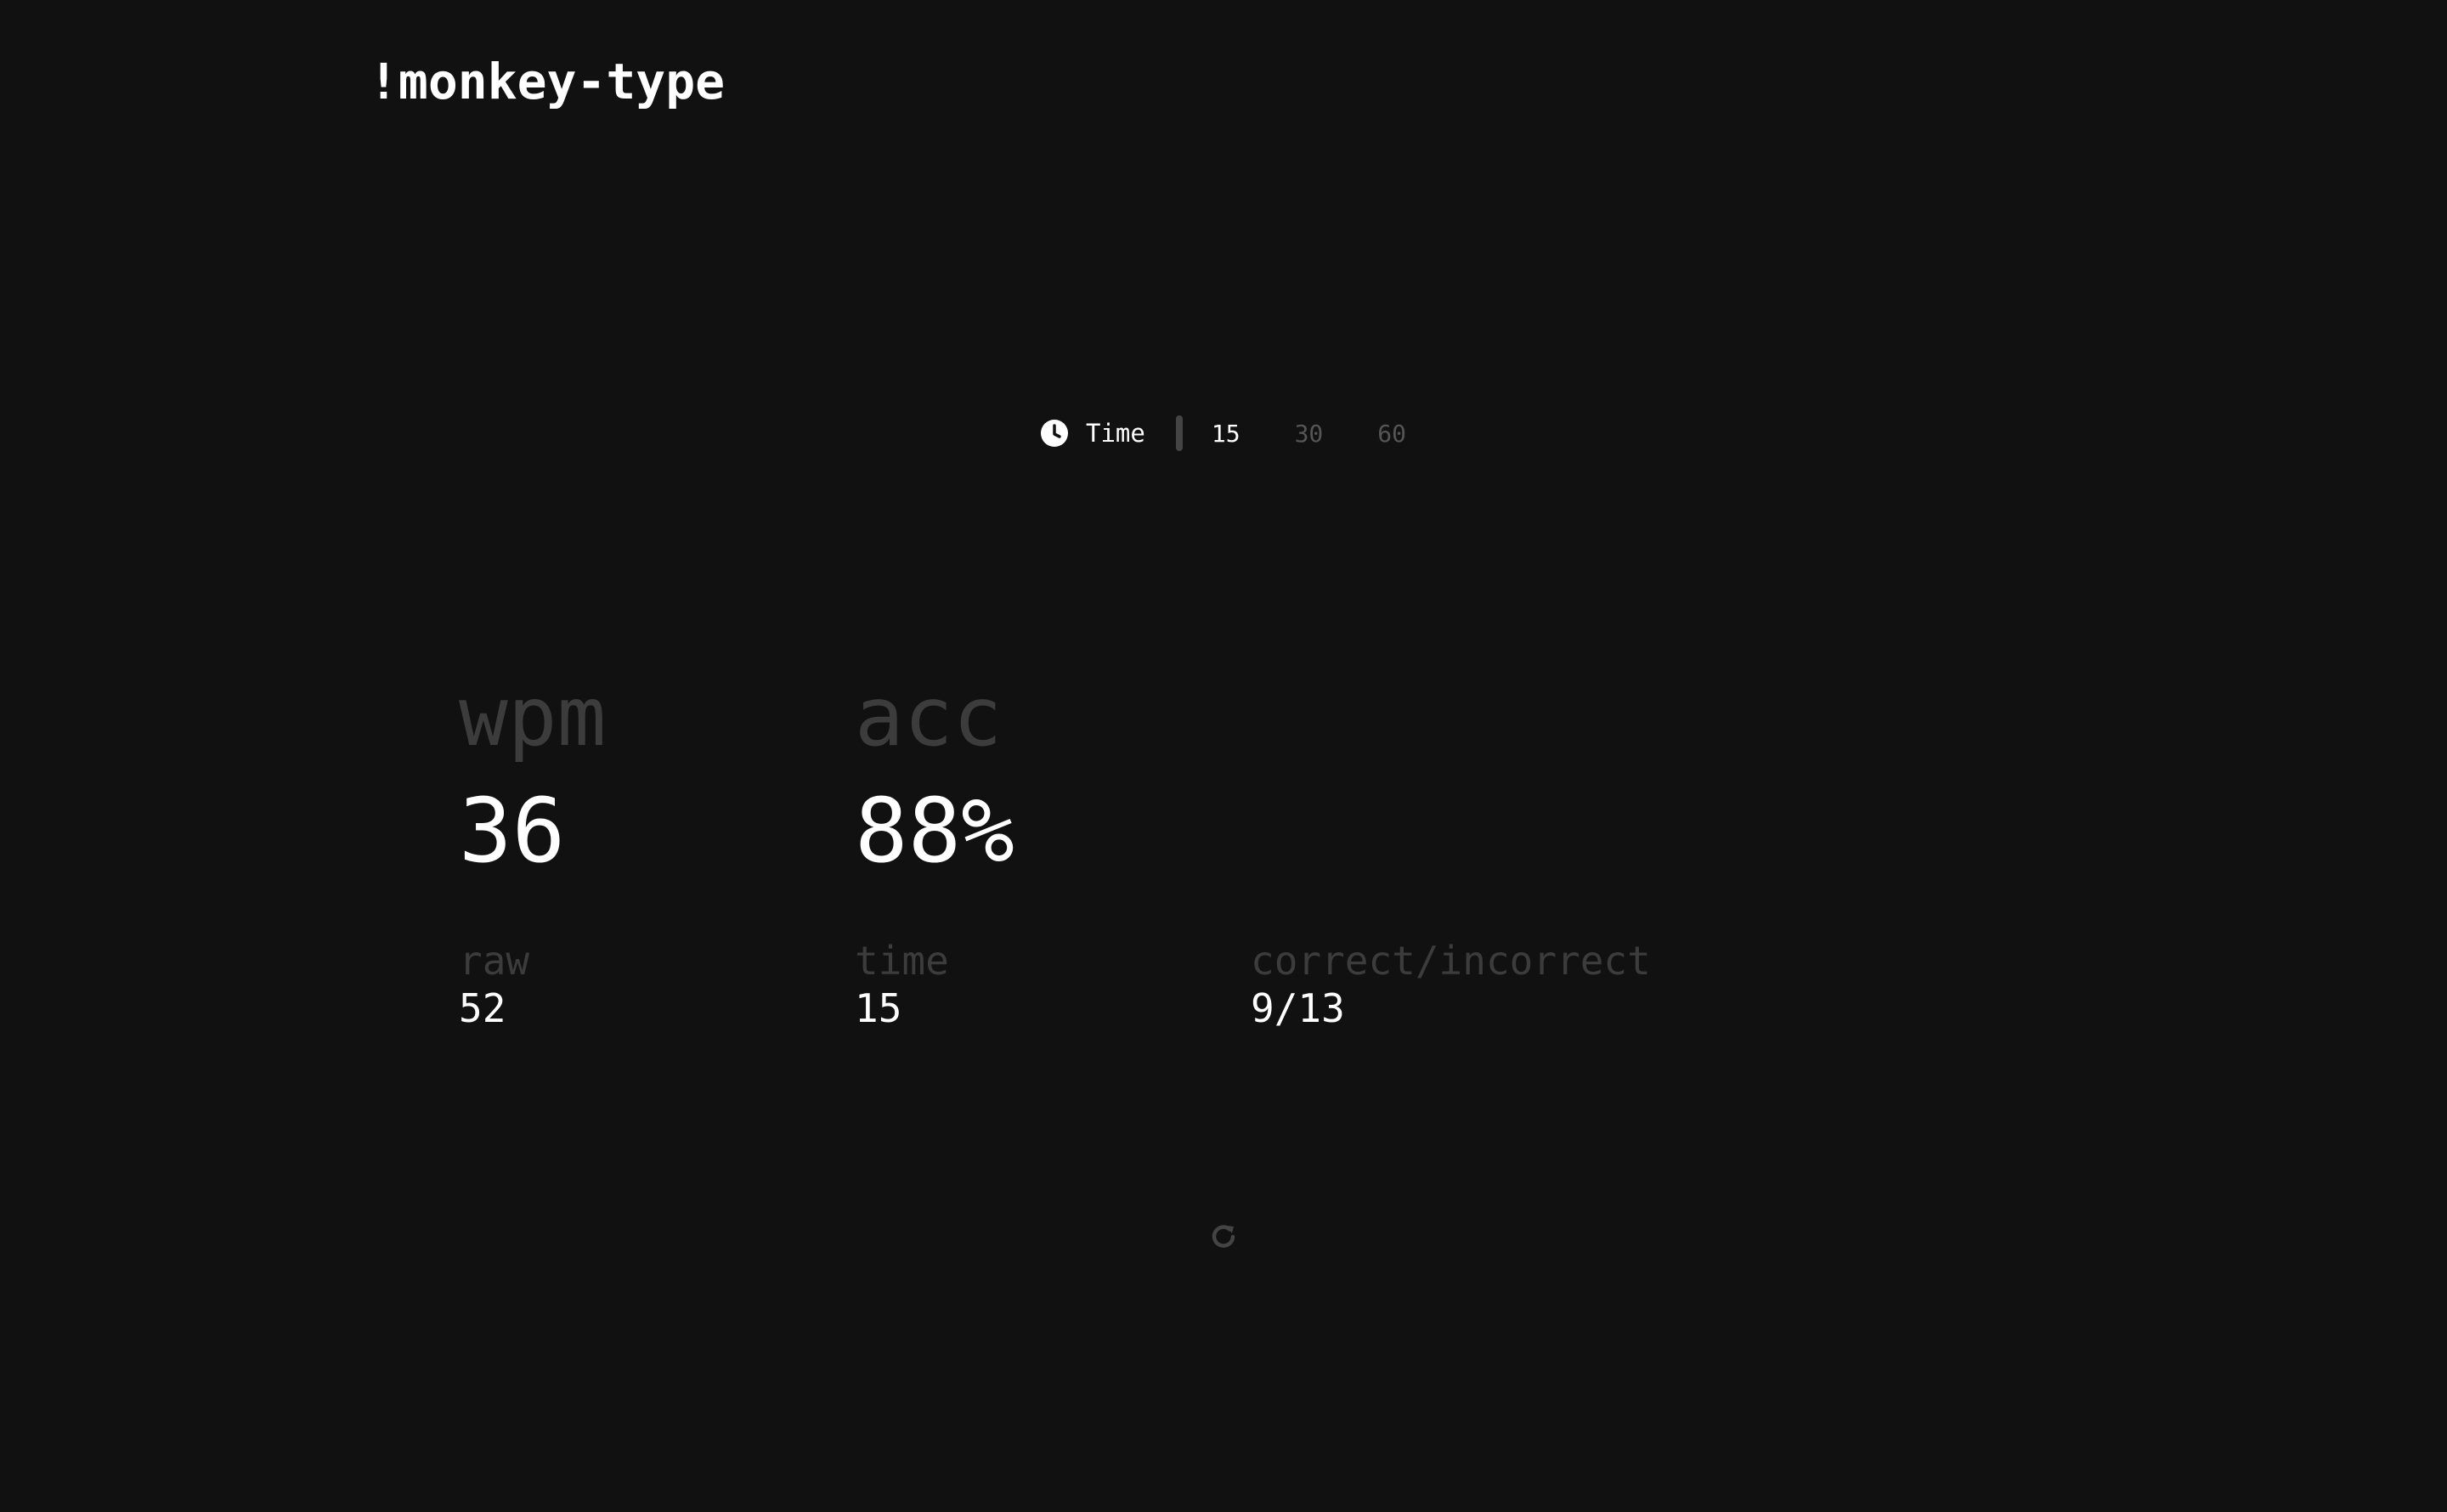 This screenshot has width=2447, height=1512. I want to click on acc-stat: acc 88%, so click(934, 775).